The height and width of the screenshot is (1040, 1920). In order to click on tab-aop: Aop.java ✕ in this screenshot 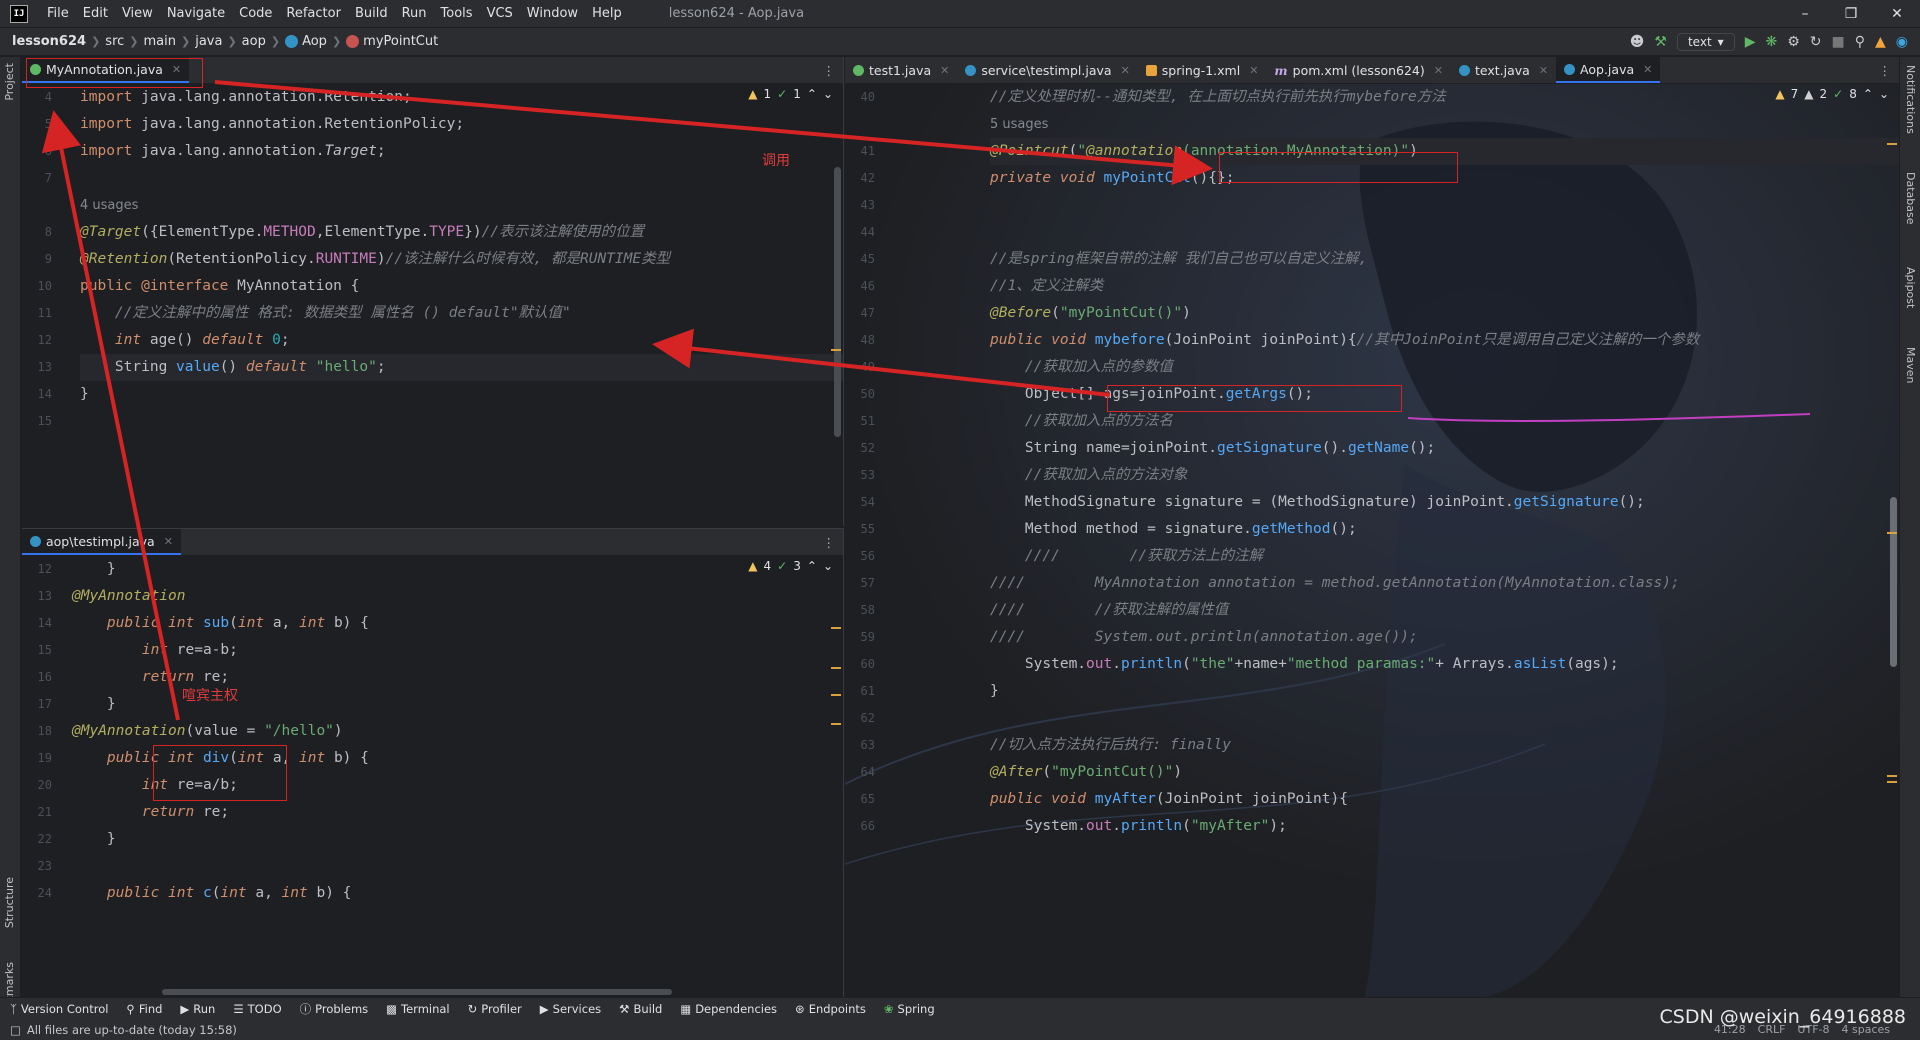, I will do `click(1608, 70)`.